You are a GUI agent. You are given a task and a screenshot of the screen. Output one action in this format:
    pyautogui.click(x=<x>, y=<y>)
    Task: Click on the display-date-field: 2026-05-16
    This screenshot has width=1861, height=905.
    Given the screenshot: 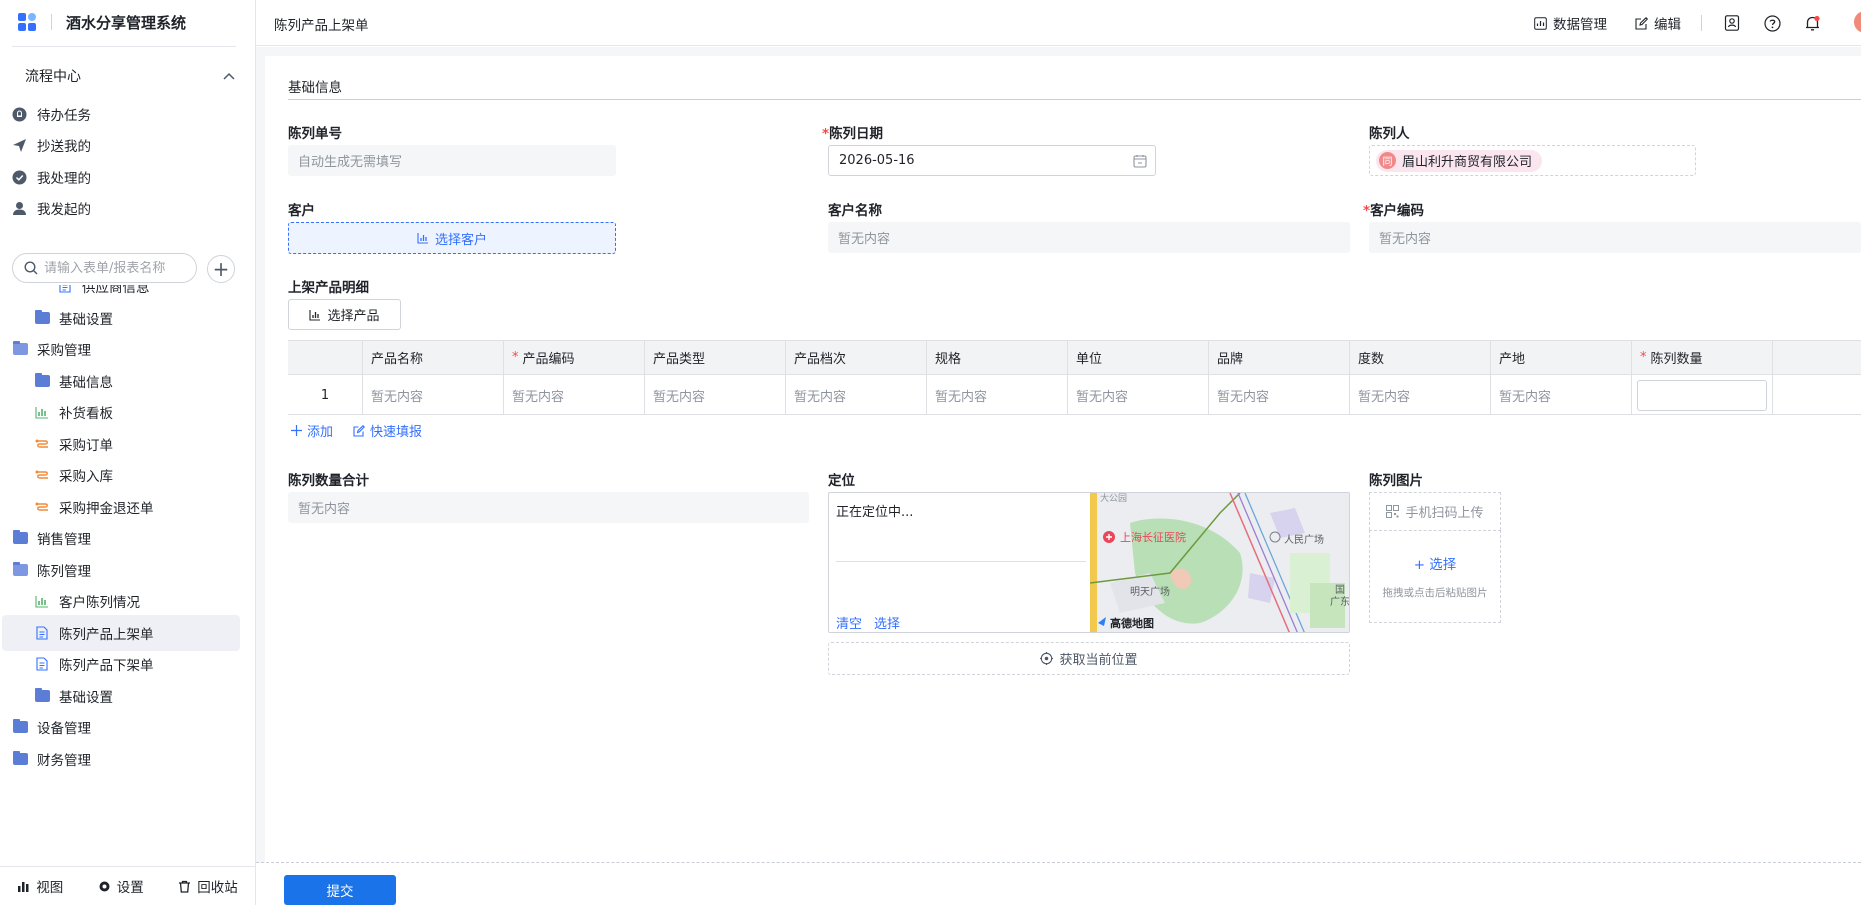 What is the action you would take?
    pyautogui.click(x=992, y=160)
    